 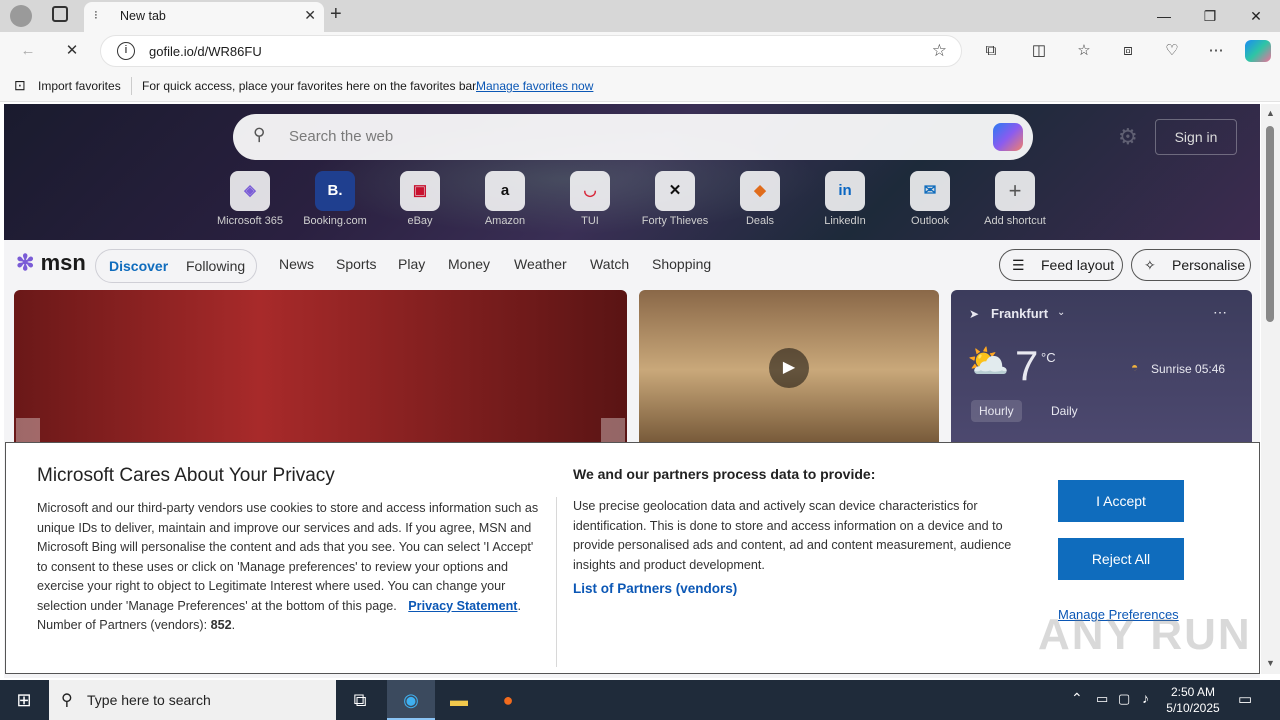 What do you see at coordinates (469, 264) in the screenshot?
I see `nav-money: Money` at bounding box center [469, 264].